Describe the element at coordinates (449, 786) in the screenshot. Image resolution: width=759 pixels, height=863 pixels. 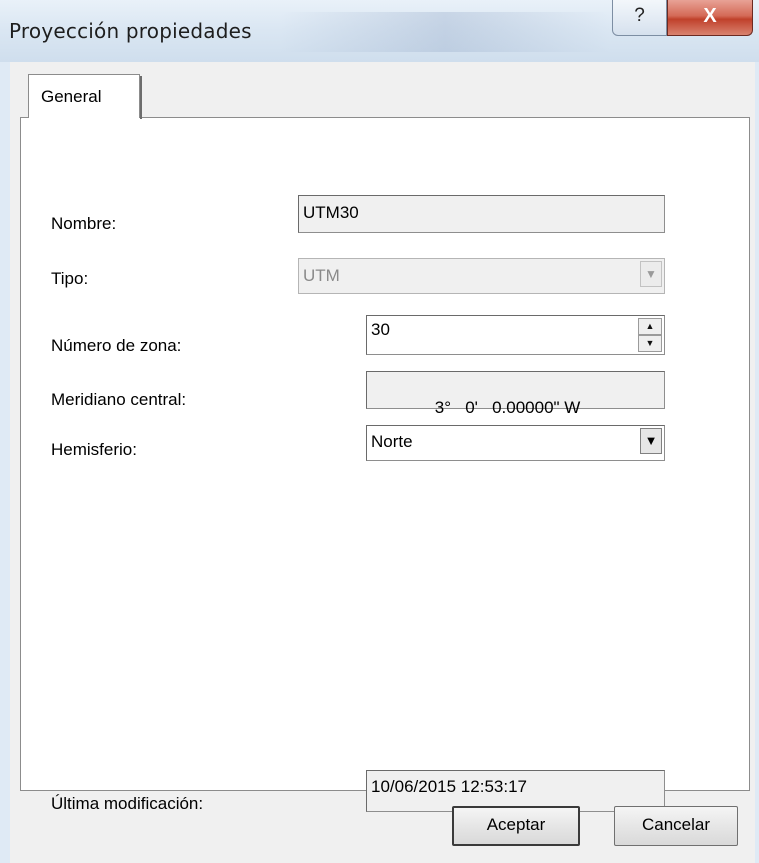
I see `modificacion-value: 10/06/2015 12:53:17` at that location.